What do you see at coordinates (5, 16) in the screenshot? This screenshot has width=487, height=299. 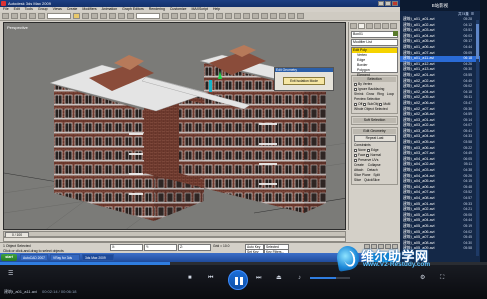 I see `undo-icon` at bounding box center [5, 16].